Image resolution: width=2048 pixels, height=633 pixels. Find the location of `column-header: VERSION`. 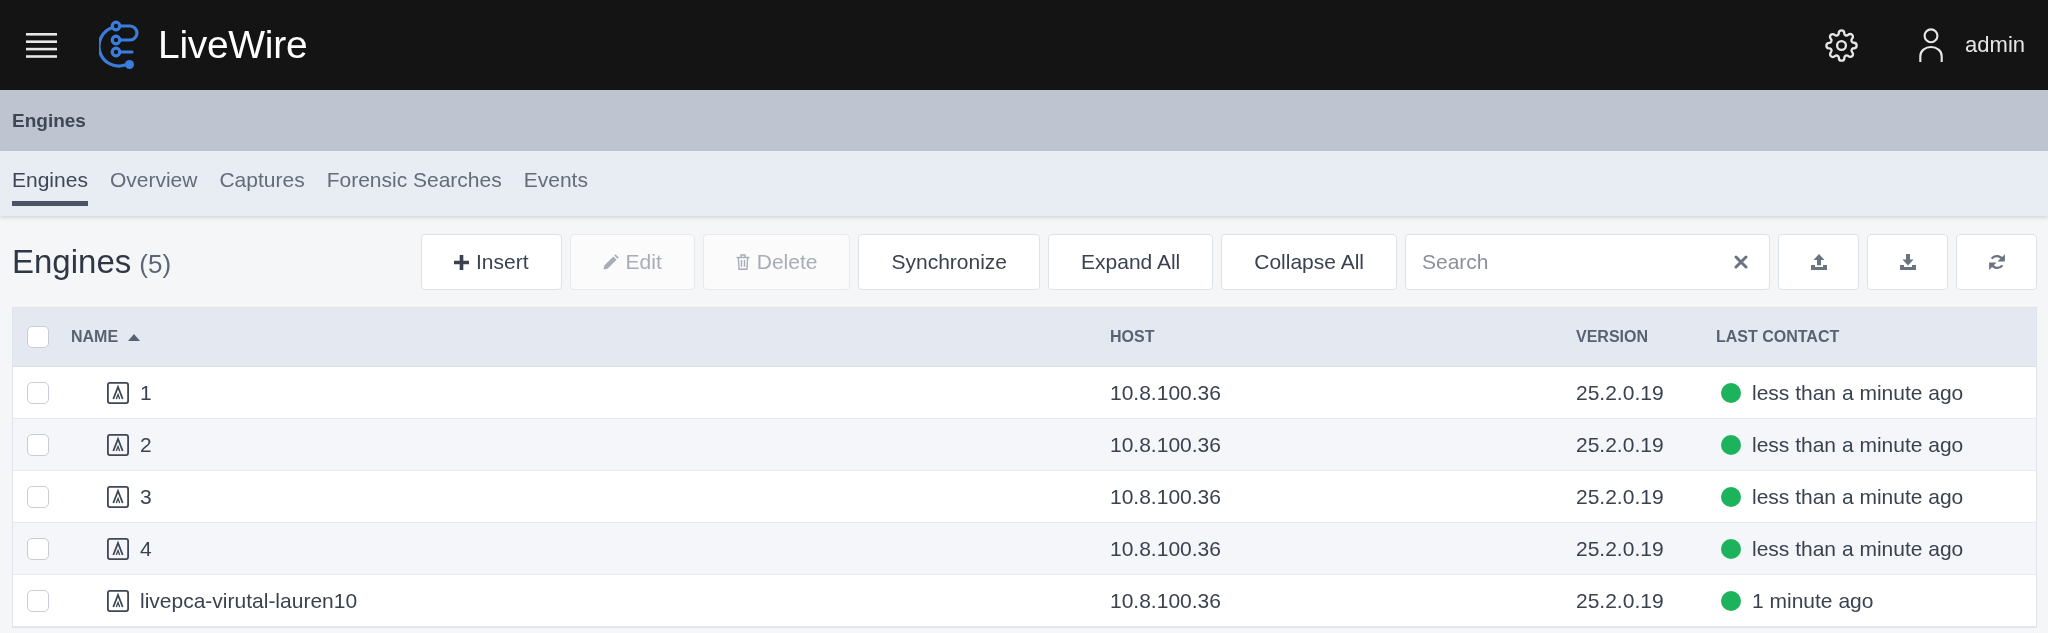

column-header: VERSION is located at coordinates (1612, 337).